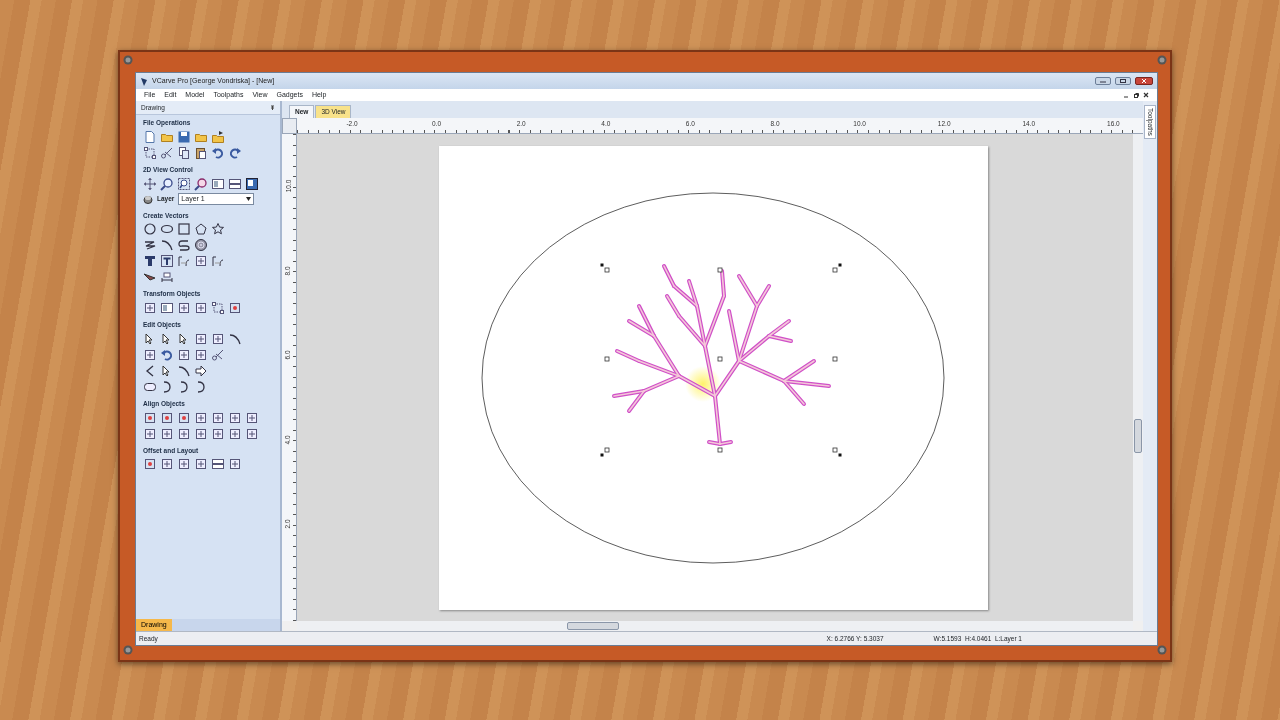 The image size is (1280, 720). I want to click on dimension-icon, so click(167, 277).